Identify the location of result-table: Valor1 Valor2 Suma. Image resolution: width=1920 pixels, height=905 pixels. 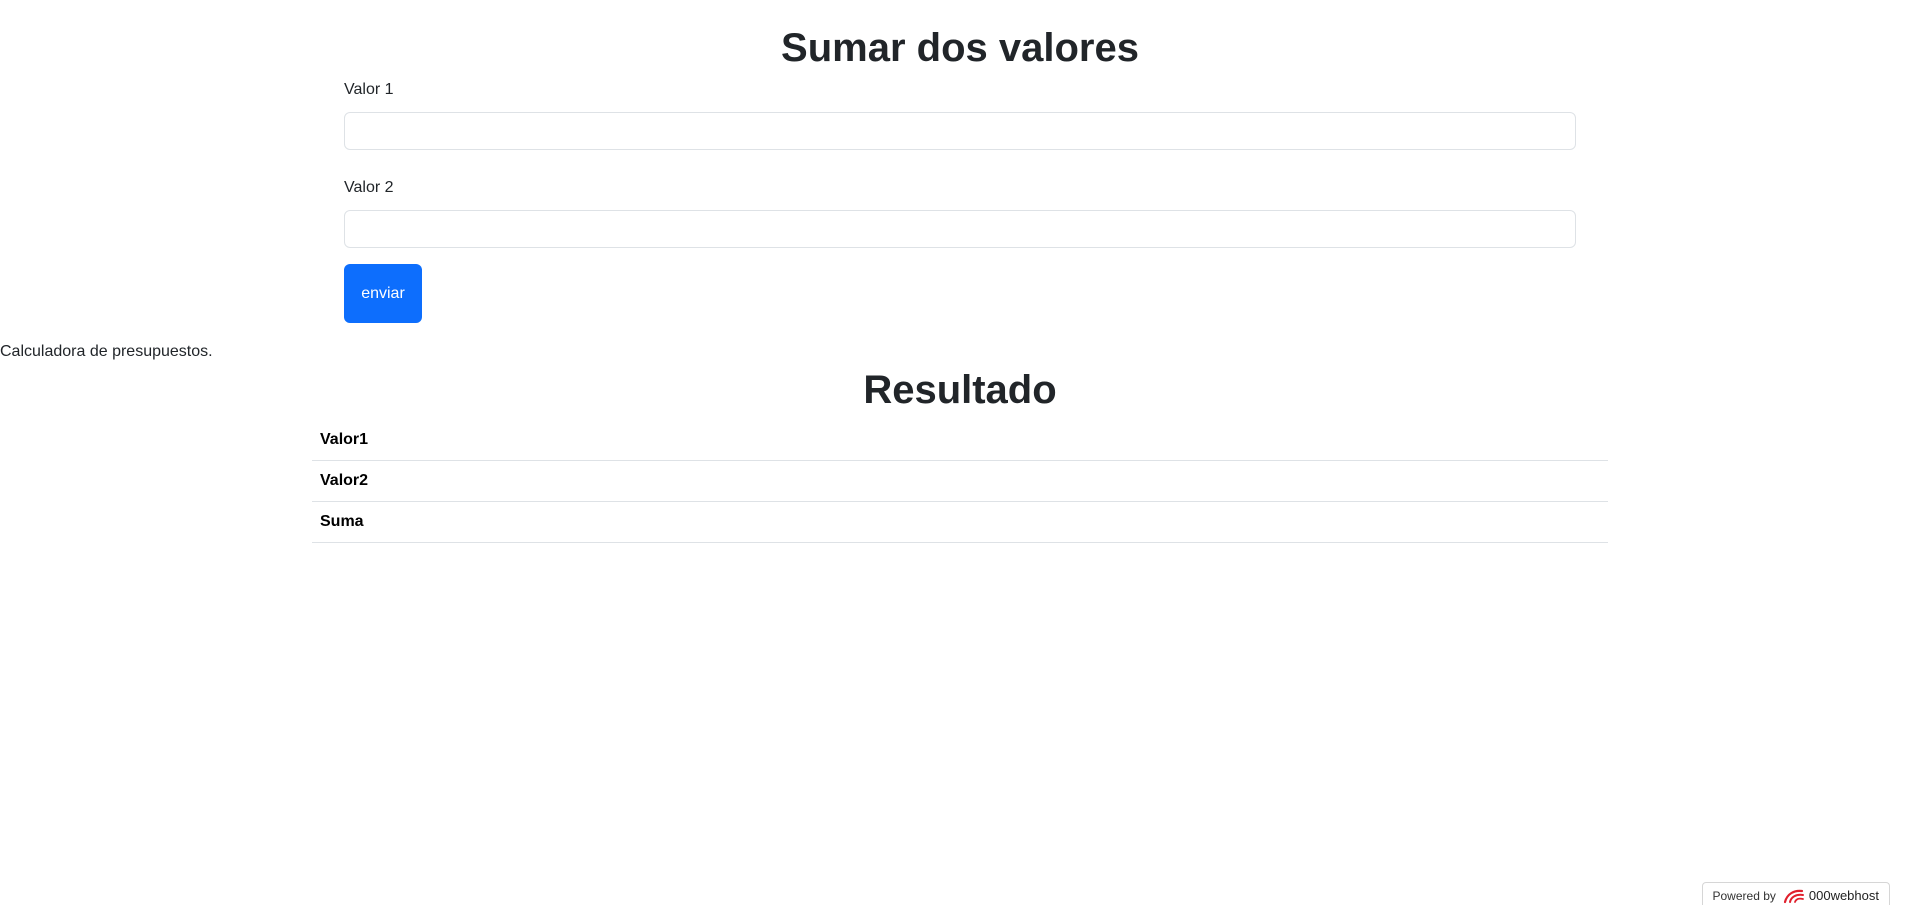
(960, 481).